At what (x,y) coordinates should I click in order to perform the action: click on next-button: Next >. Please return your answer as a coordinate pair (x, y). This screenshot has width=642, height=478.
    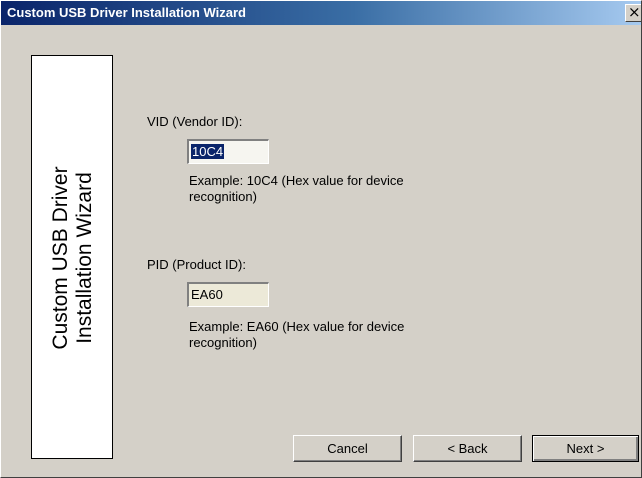
    Looking at the image, I should click on (585, 448).